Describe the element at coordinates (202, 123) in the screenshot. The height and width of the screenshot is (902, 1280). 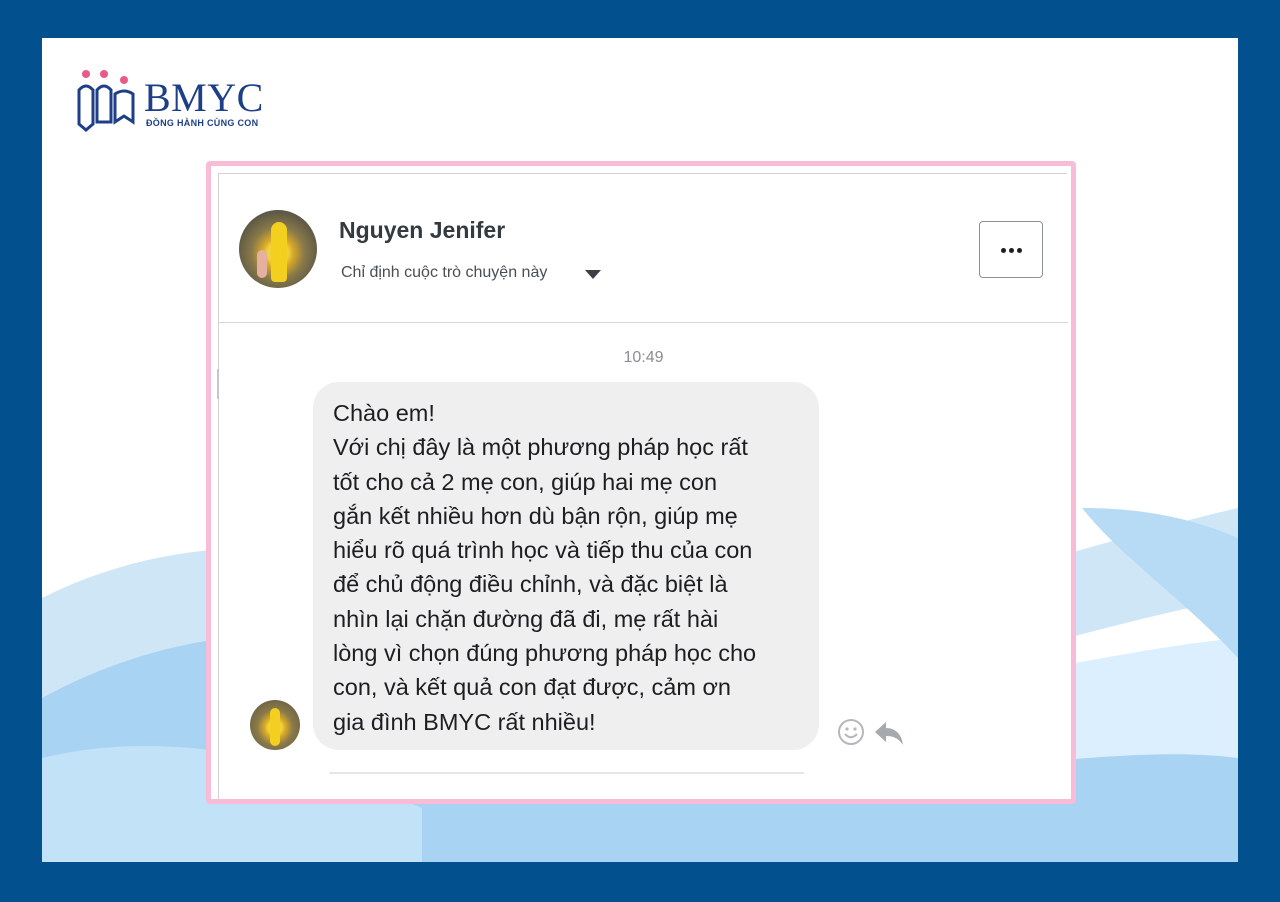
I see `logo-tagline: ĐỒNG HÀNH CÙNG CON` at that location.